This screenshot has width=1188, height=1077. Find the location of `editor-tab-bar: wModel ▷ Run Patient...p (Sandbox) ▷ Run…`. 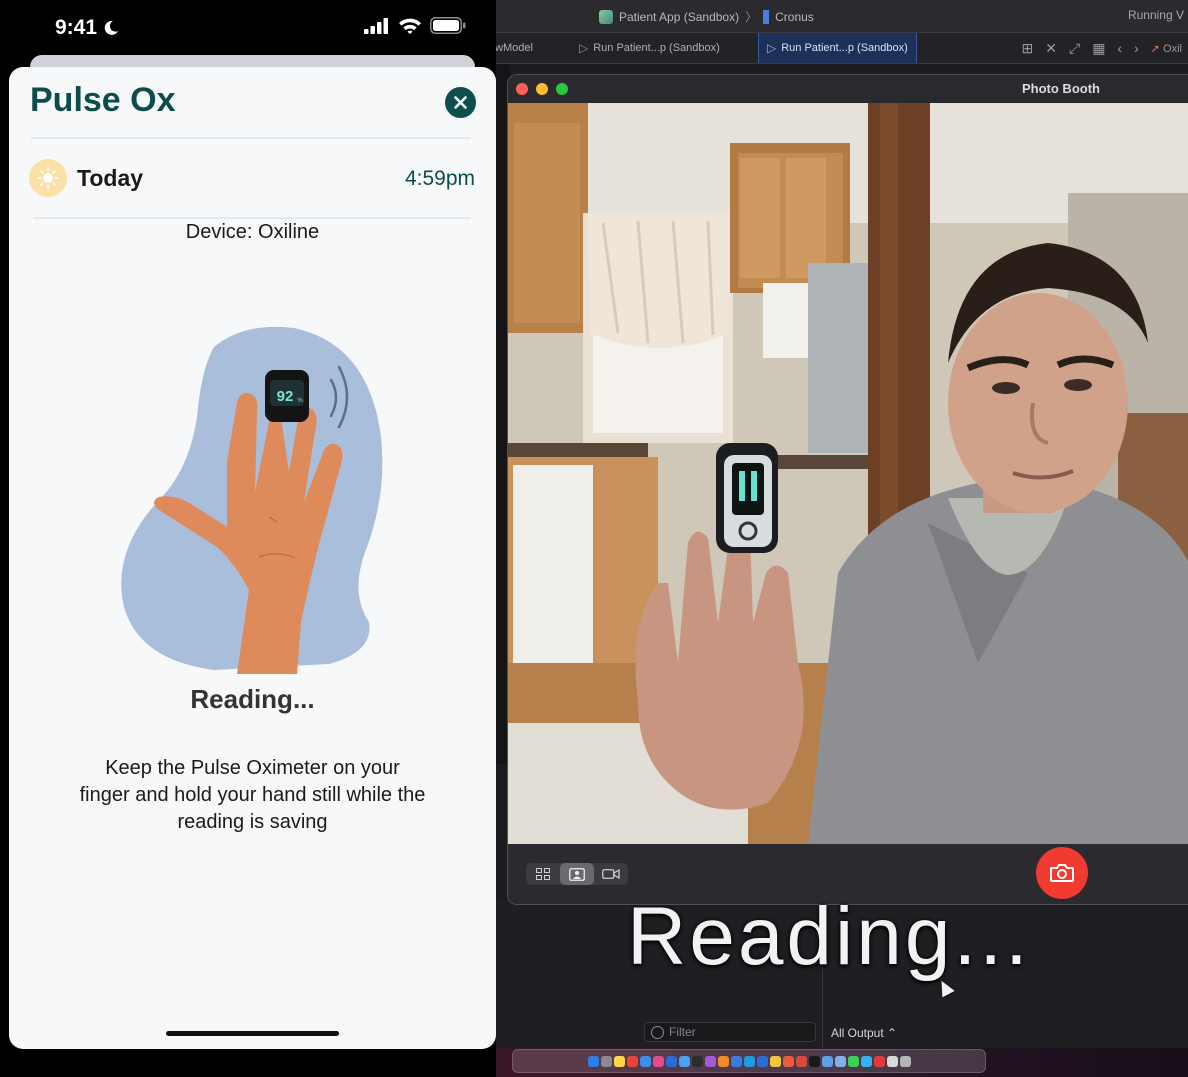

editor-tab-bar: wModel ▷ Run Patient...p (Sandbox) ▷ Run… is located at coordinates (841, 48).